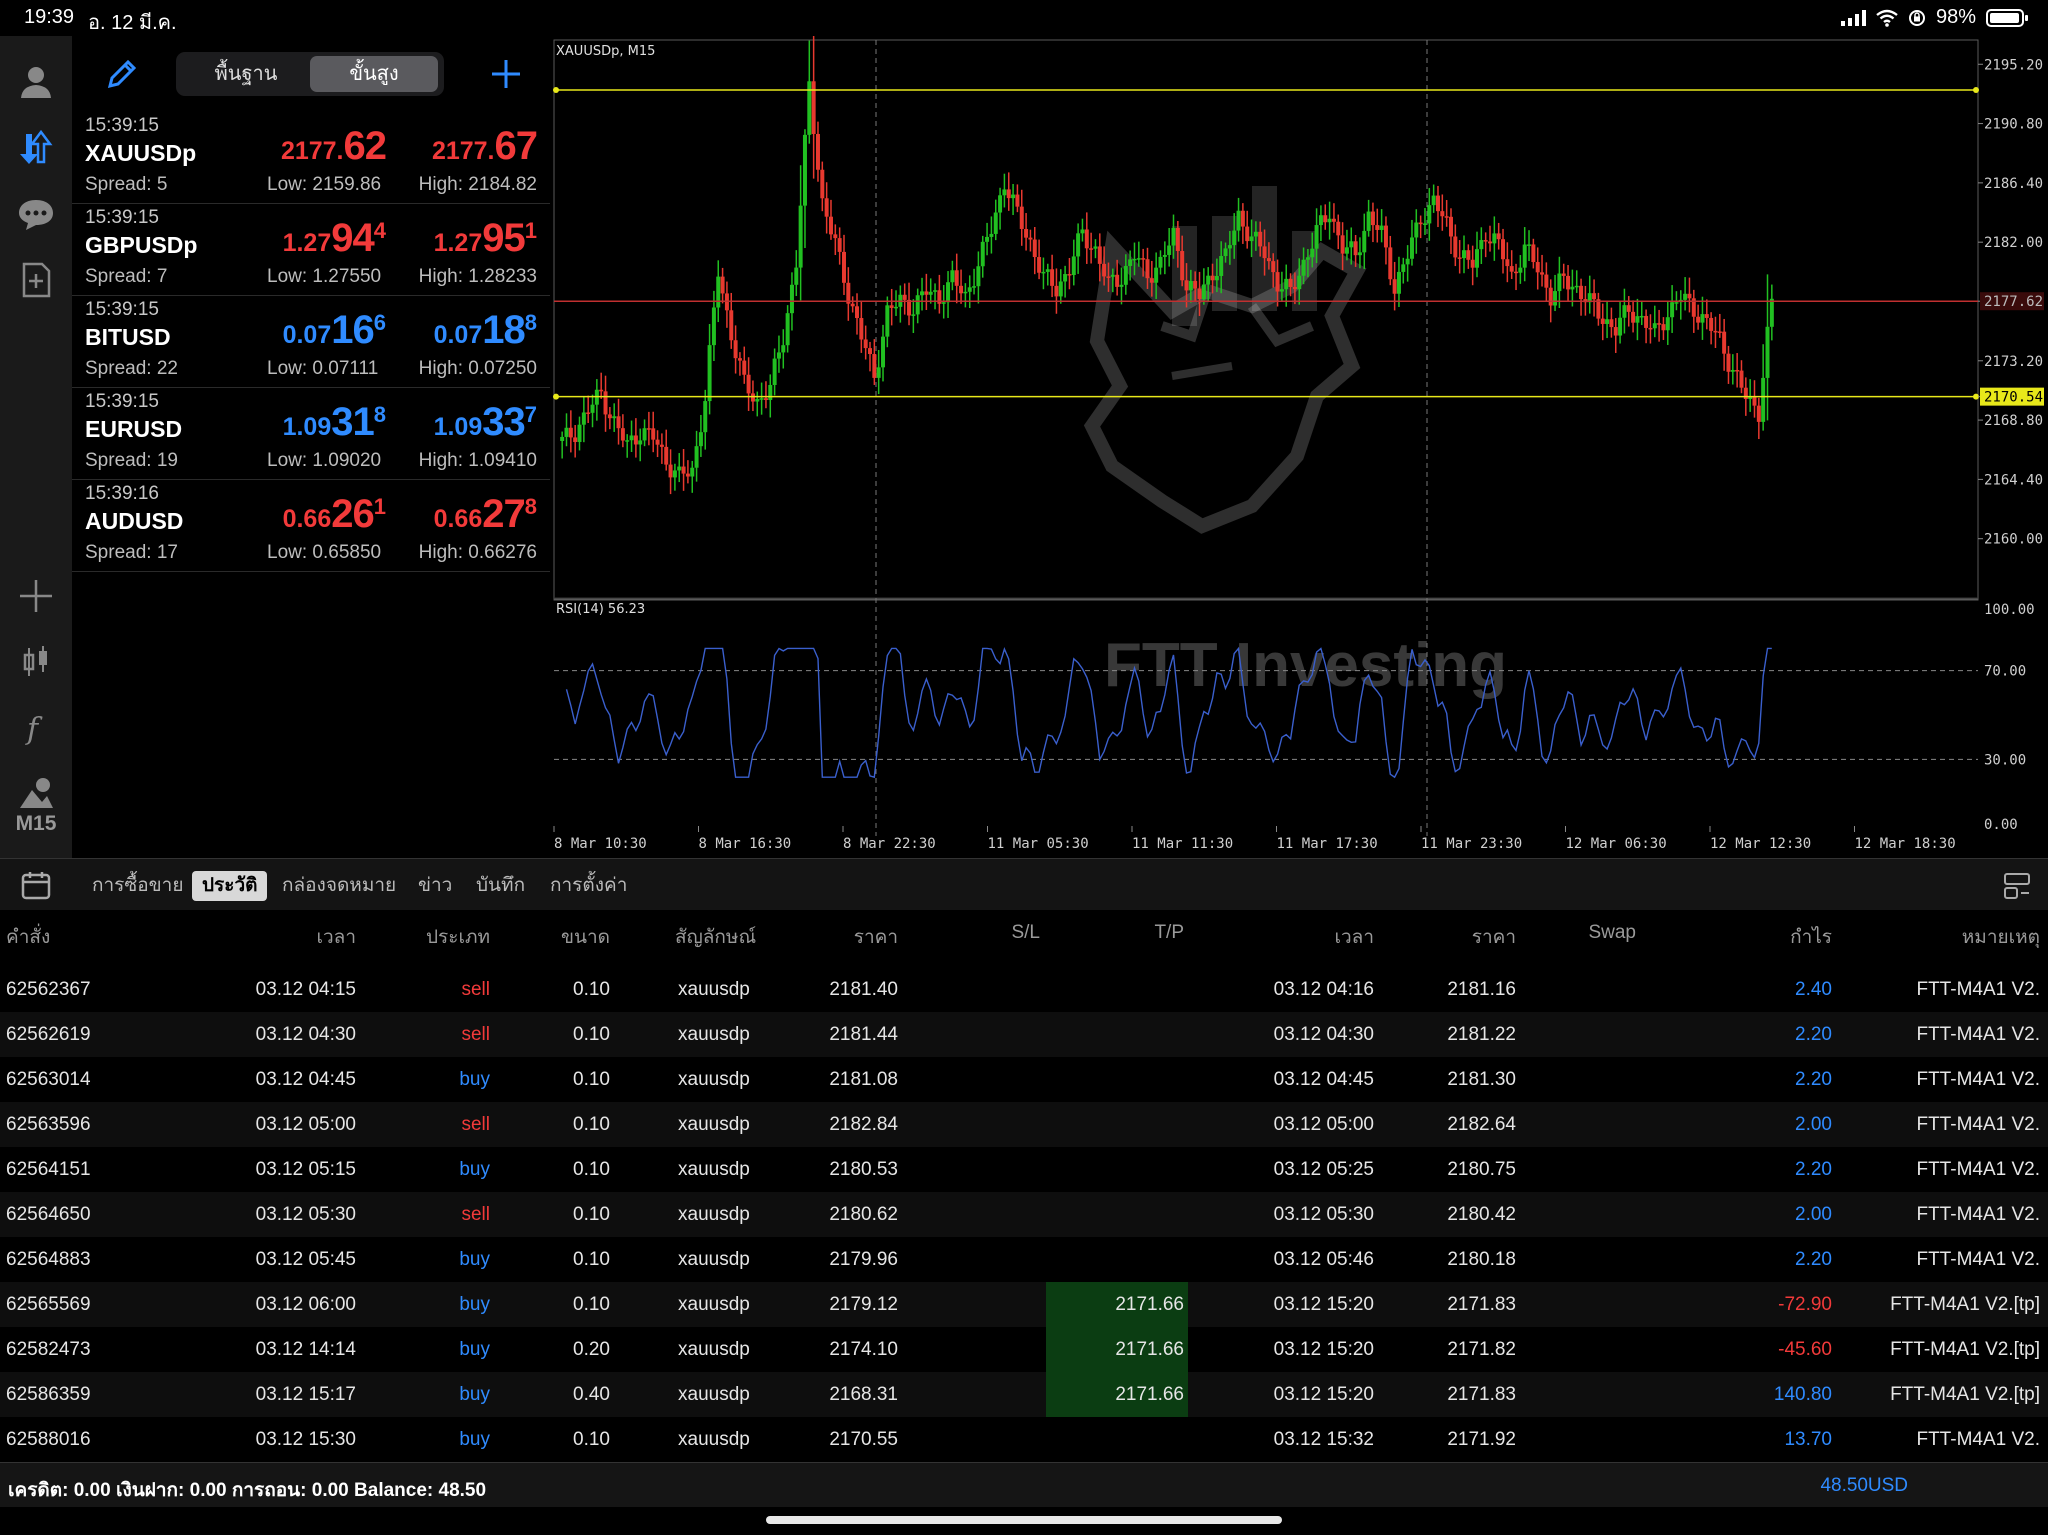 The height and width of the screenshot is (1535, 2048). What do you see at coordinates (588, 886) in the screenshot?
I see `tab-item: การตั้งค่า` at bounding box center [588, 886].